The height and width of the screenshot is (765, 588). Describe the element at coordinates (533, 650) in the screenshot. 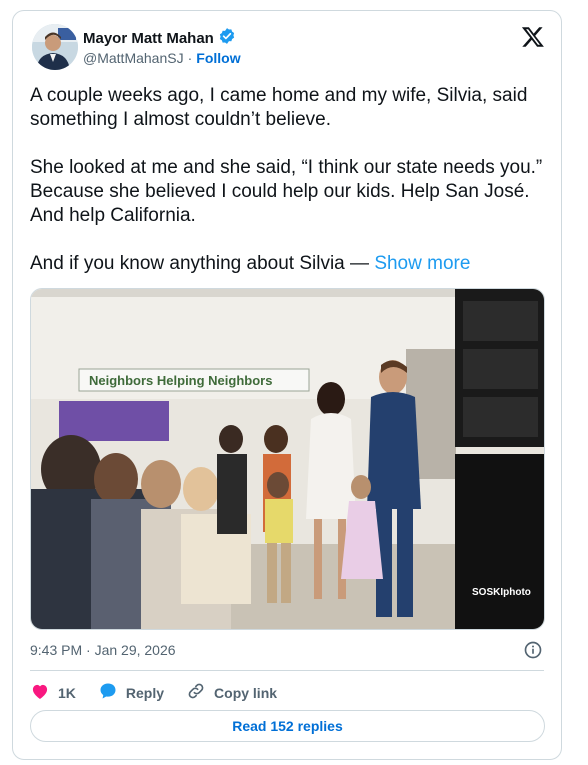

I see `info-icon` at that location.